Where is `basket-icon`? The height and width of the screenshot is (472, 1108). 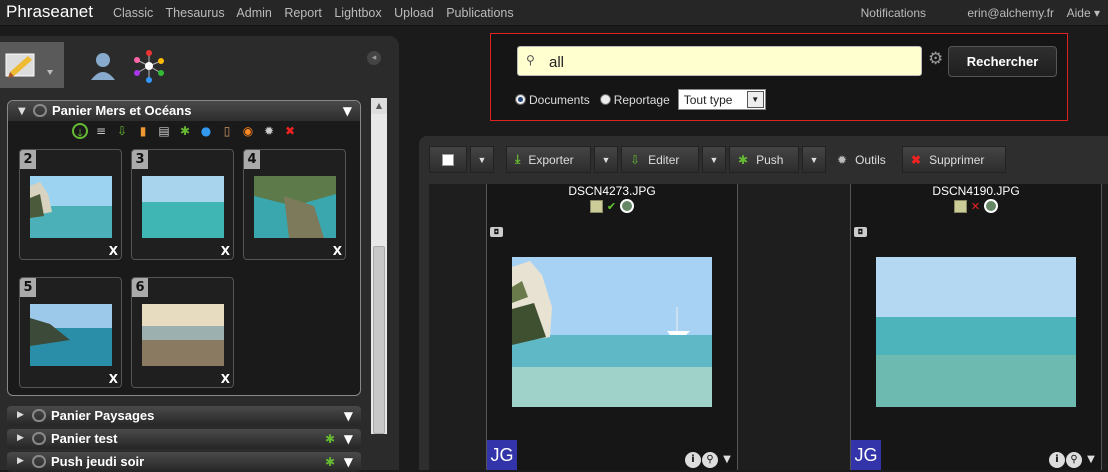 basket-icon is located at coordinates (40, 110).